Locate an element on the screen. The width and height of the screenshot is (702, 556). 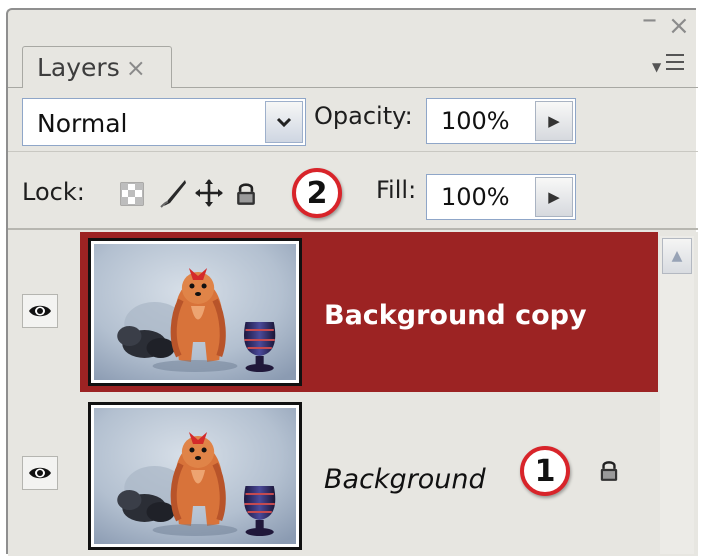
tab-layers: Layers × is located at coordinates (97, 67).